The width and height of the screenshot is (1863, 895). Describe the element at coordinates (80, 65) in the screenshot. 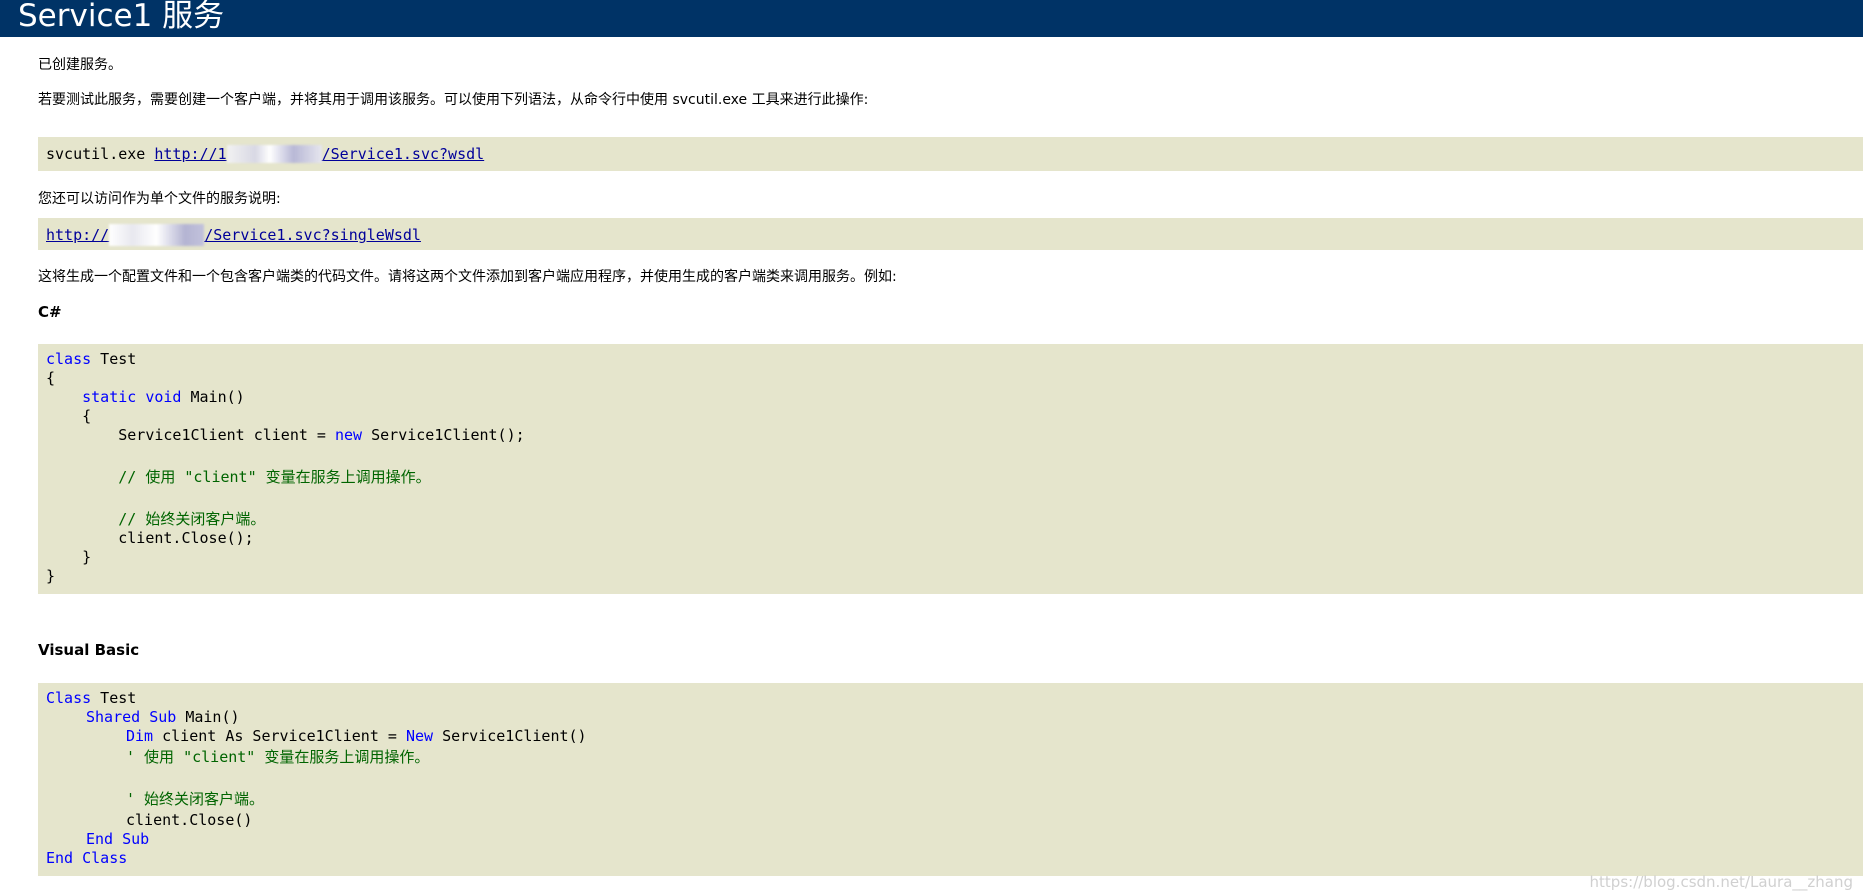

I see `service-created-text: 已创建服务。` at that location.